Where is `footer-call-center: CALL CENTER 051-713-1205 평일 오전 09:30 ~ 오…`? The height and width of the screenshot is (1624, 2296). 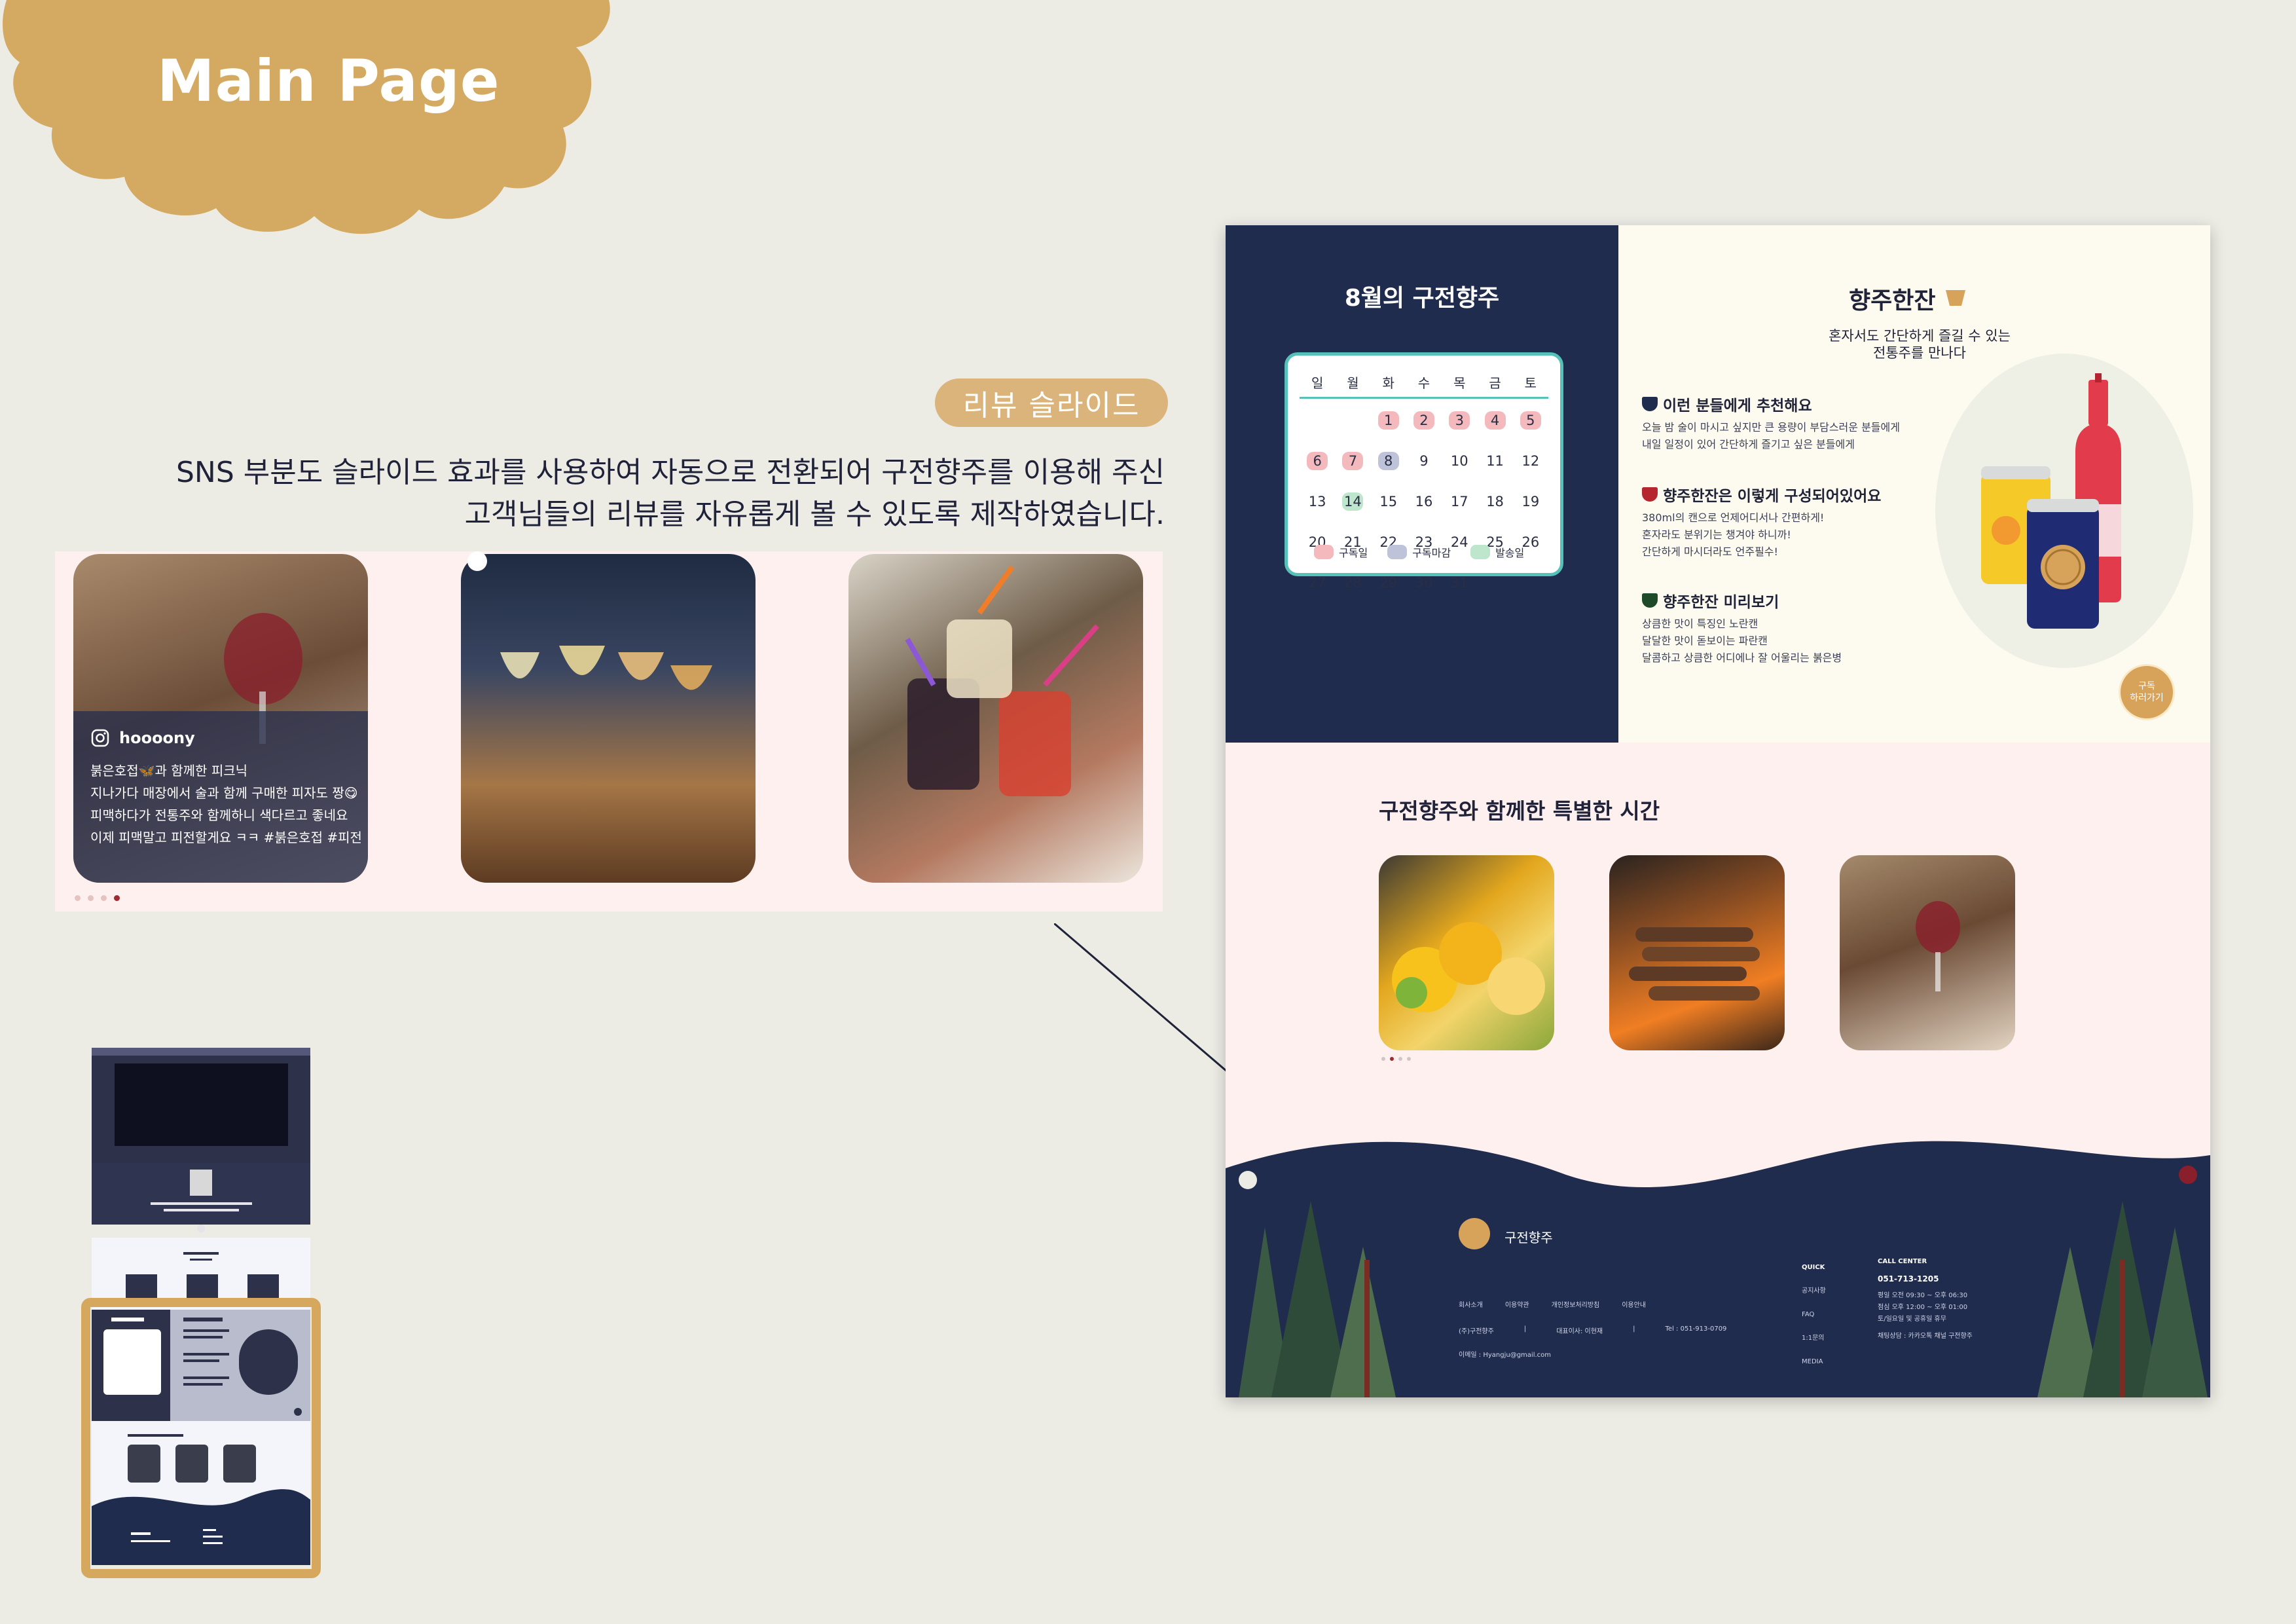 footer-call-center: CALL CENTER 051-713-1205 평일 오전 09:30 ~ 오… is located at coordinates (1925, 1299).